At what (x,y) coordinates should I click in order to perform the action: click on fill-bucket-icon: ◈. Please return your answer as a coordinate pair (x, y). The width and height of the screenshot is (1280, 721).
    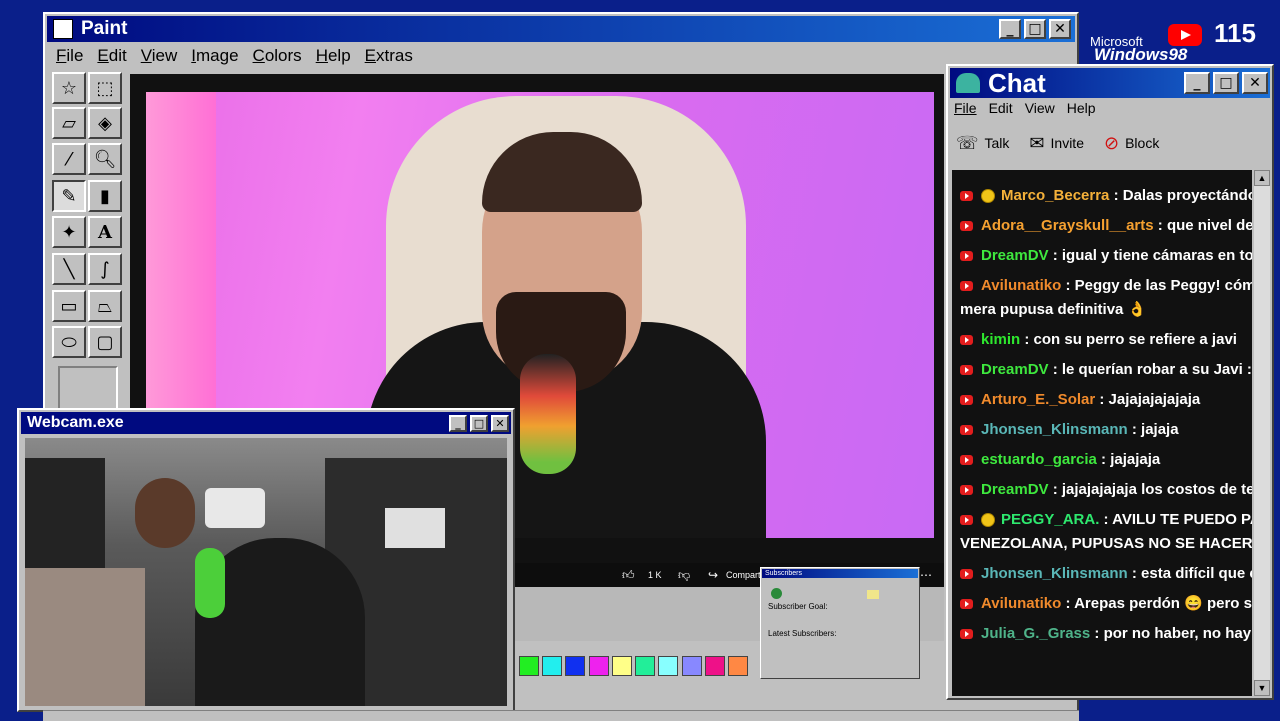
    Looking at the image, I should click on (105, 123).